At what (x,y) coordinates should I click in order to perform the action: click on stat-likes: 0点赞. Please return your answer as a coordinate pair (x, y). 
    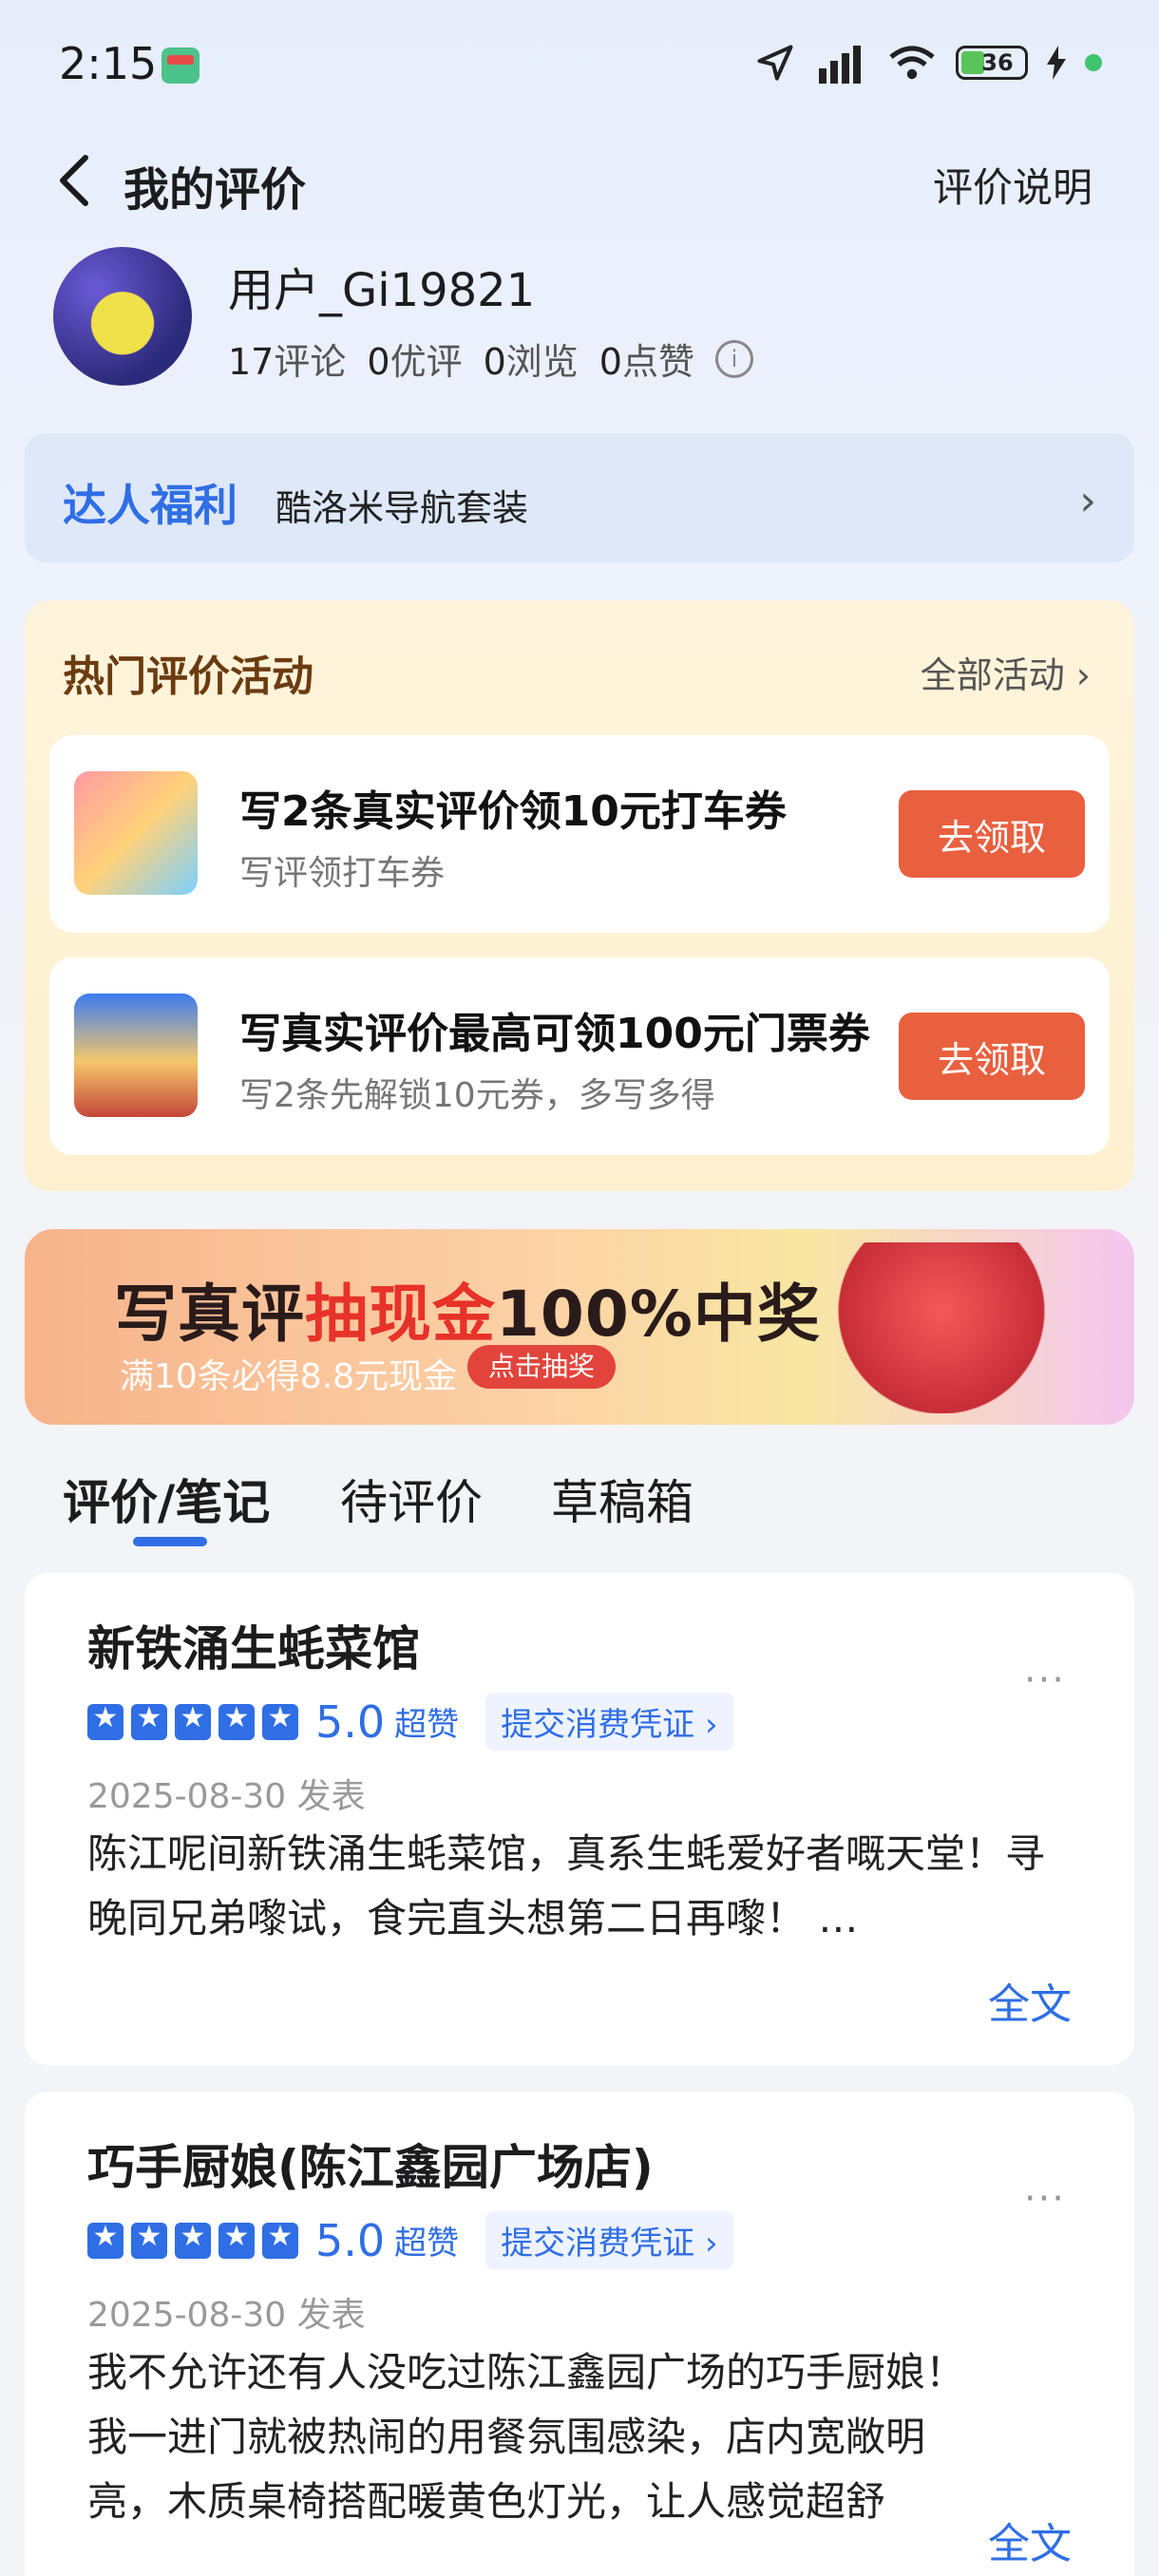
    Looking at the image, I should click on (646, 362).